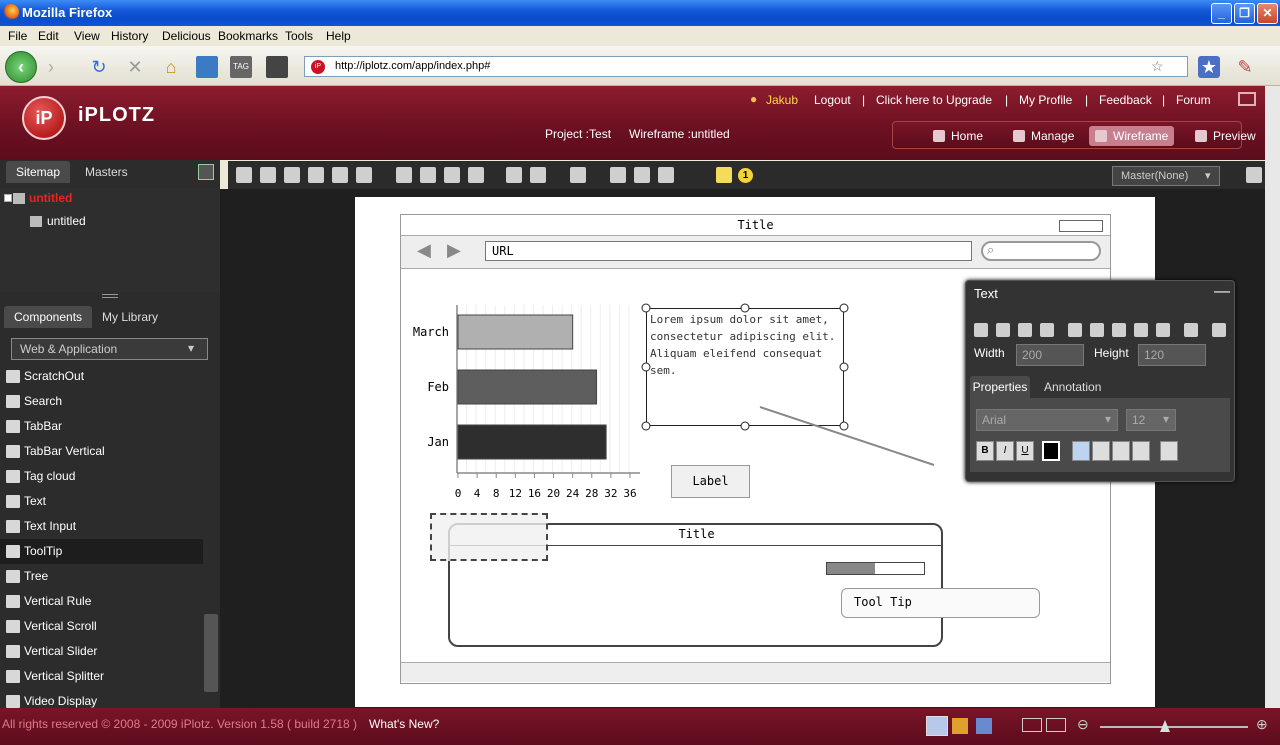 The height and width of the screenshot is (745, 1280). Describe the element at coordinates (1072, 387) in the screenshot. I see `tab-annotation: Annotation` at that location.